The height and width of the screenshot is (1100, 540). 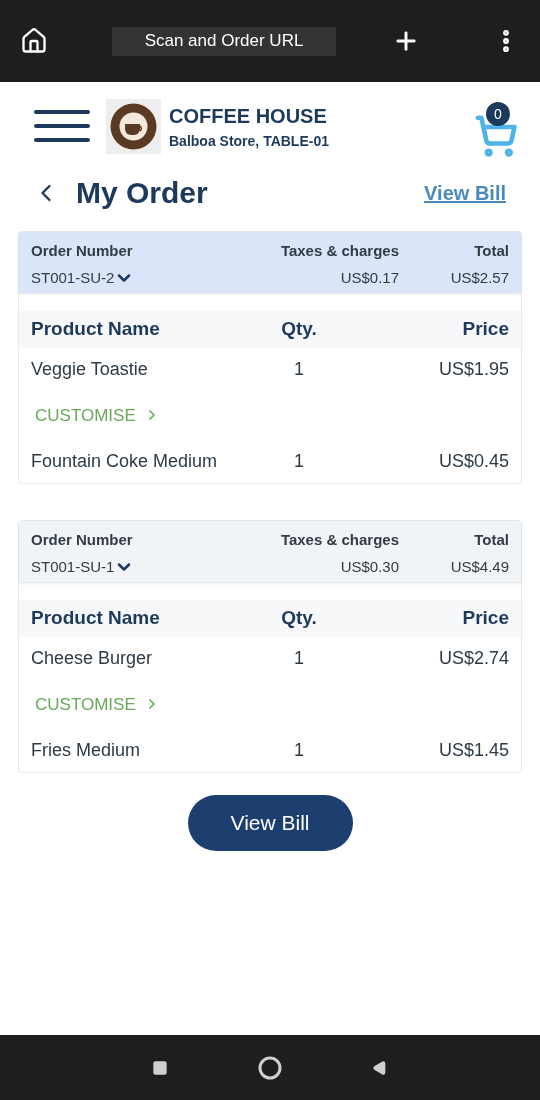 What do you see at coordinates (73, 566) in the screenshot?
I see `order-number: ST001-SU-1` at bounding box center [73, 566].